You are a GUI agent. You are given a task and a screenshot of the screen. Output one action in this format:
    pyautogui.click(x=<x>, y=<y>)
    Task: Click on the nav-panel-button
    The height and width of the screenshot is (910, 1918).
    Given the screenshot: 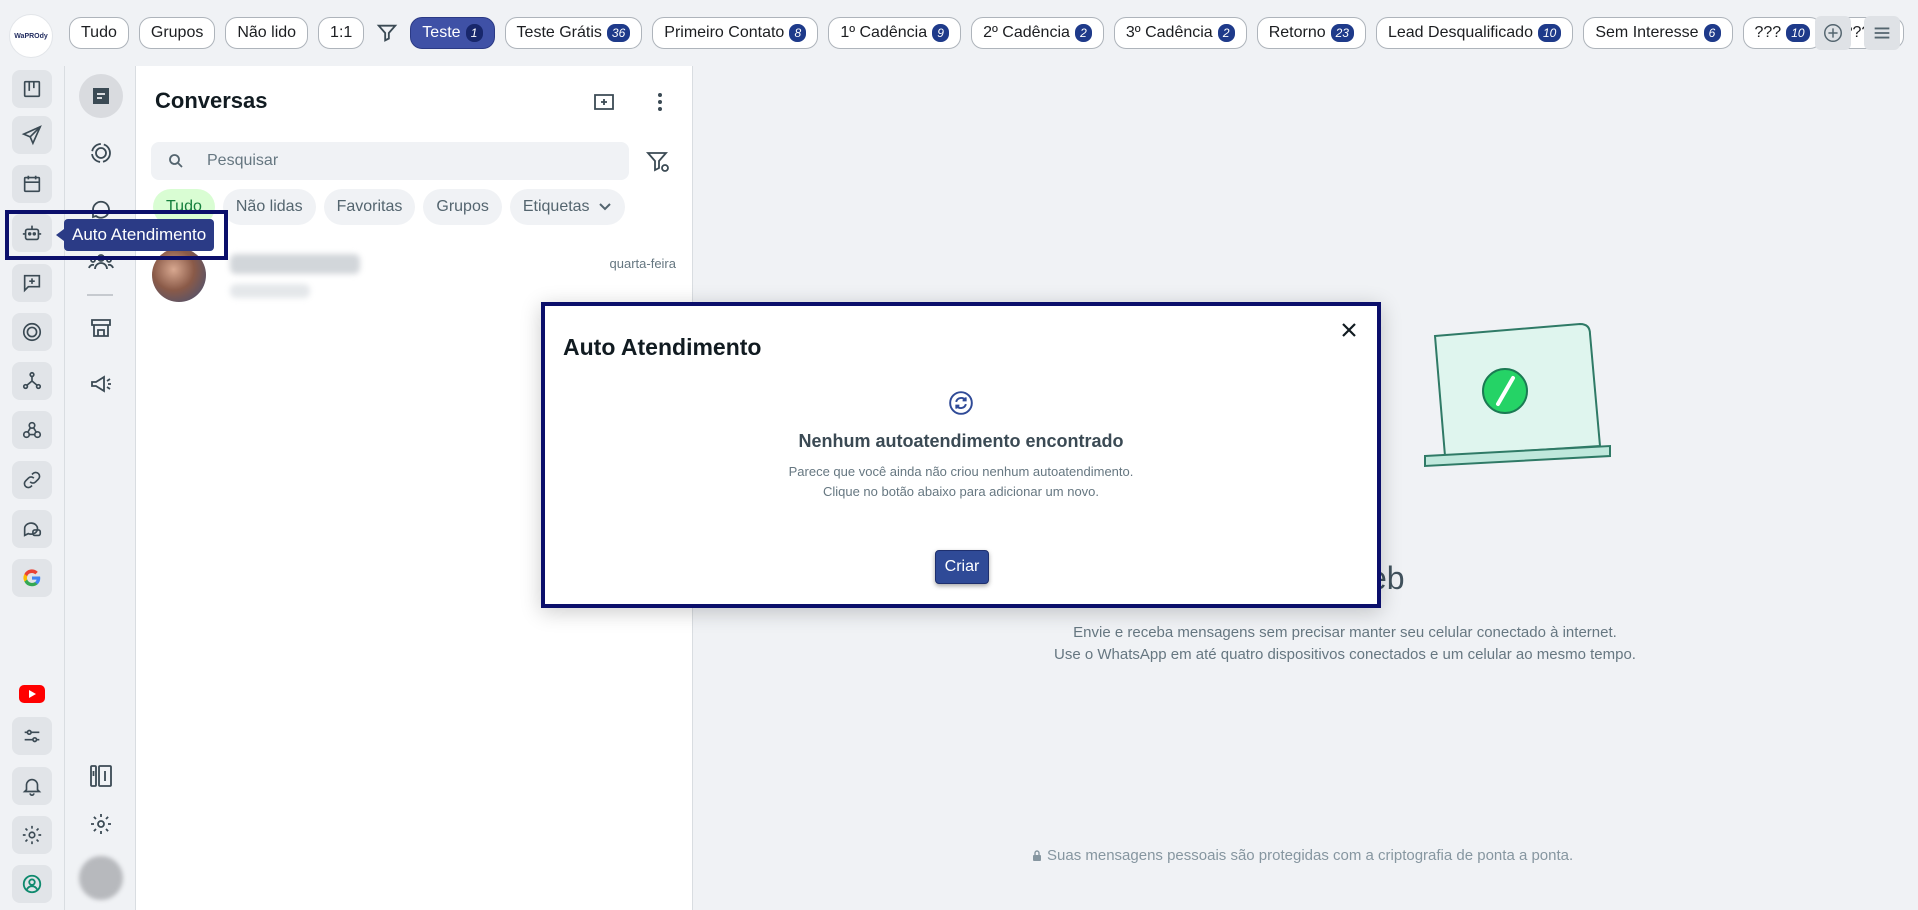 What is the action you would take?
    pyautogui.click(x=101, y=776)
    